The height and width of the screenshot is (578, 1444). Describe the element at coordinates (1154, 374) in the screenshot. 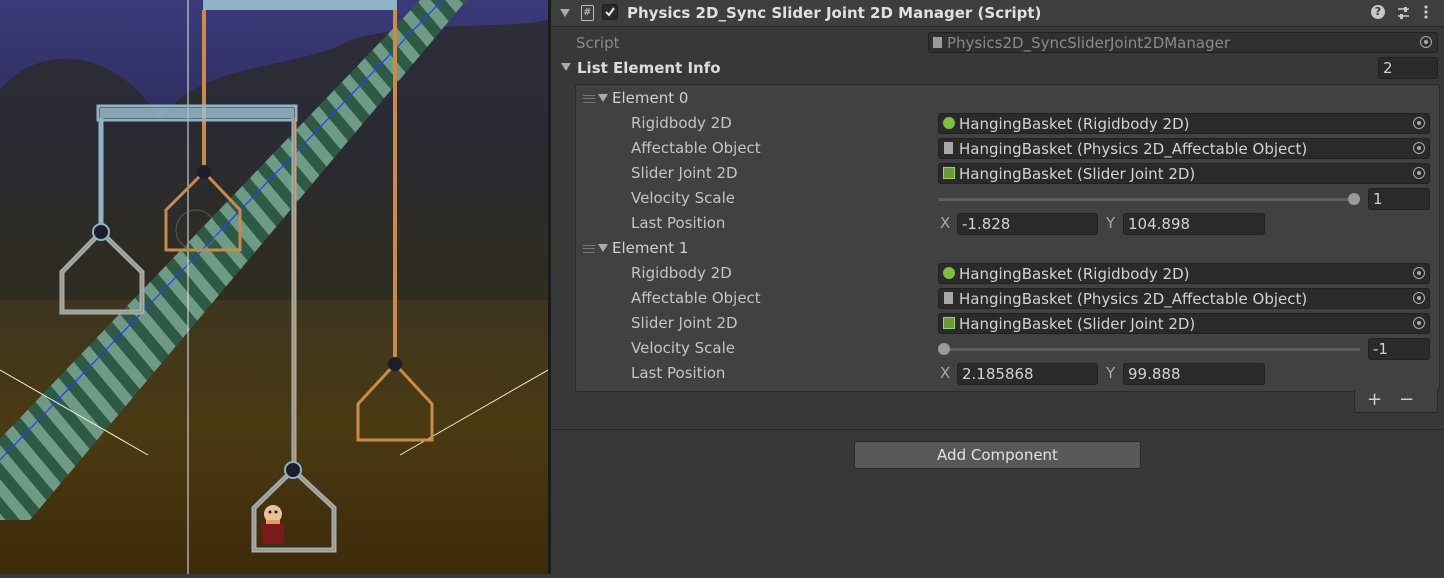

I see `y-value: 99.888` at that location.